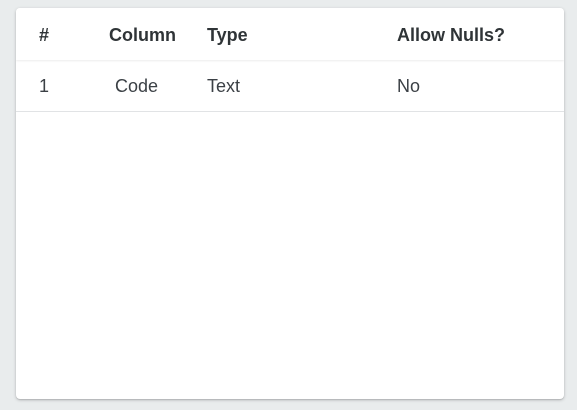 The width and height of the screenshot is (577, 410). What do you see at coordinates (290, 34) in the screenshot?
I see `table-header-row: # Column Type Allow Nulls?` at bounding box center [290, 34].